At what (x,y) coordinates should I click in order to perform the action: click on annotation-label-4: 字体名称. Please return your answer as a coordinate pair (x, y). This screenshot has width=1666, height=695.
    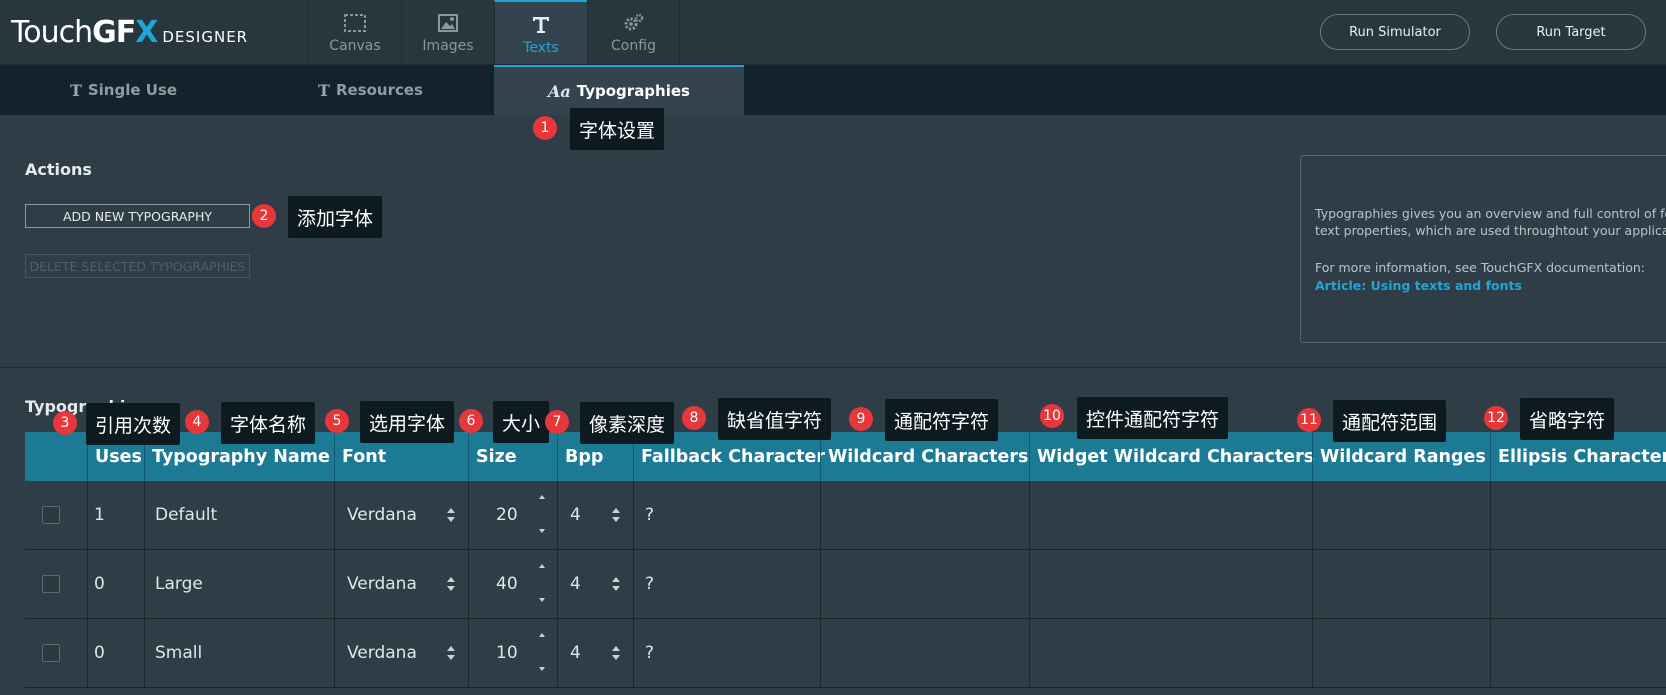
    Looking at the image, I should click on (268, 423).